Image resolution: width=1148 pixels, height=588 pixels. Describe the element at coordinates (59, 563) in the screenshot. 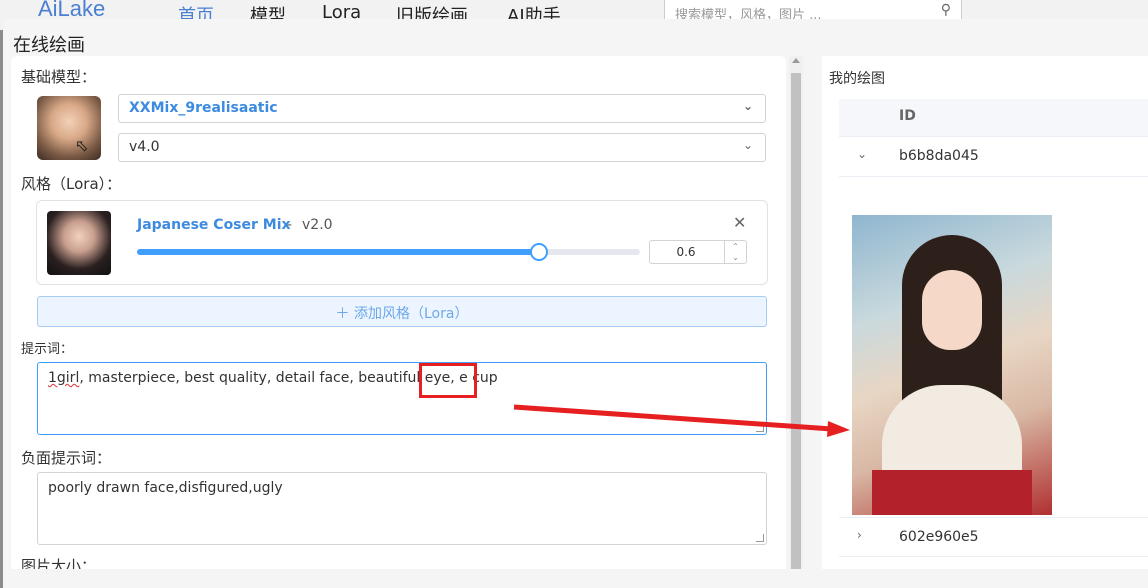

I see `image-size-label: 图片大小：` at that location.